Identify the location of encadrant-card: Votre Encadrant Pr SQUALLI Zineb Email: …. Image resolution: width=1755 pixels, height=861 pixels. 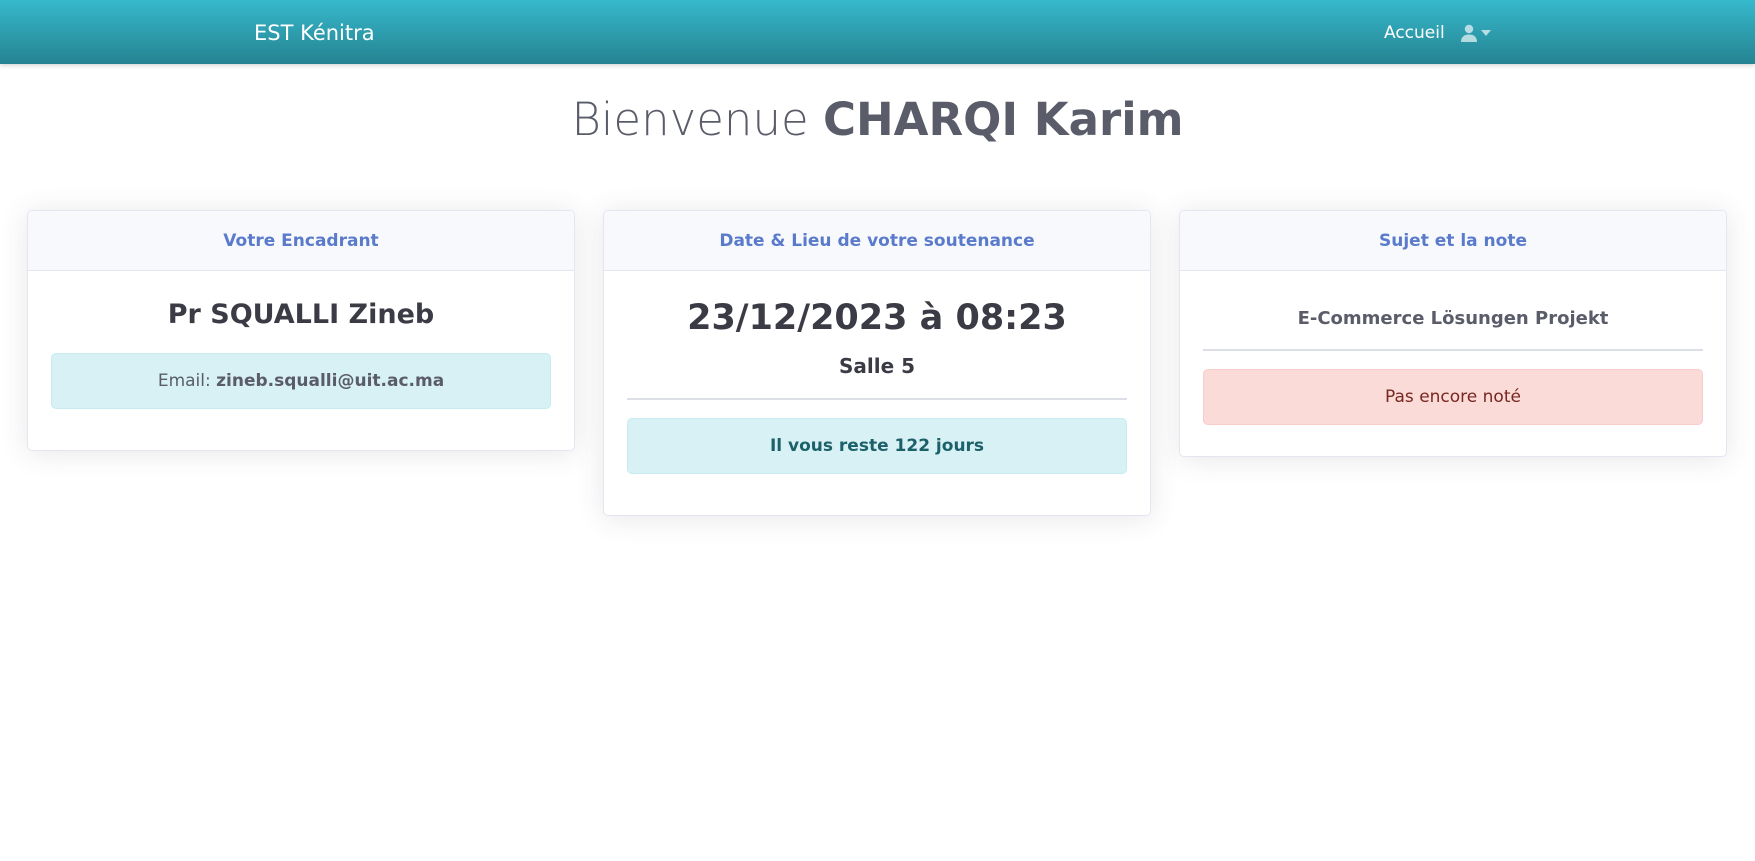
(301, 330).